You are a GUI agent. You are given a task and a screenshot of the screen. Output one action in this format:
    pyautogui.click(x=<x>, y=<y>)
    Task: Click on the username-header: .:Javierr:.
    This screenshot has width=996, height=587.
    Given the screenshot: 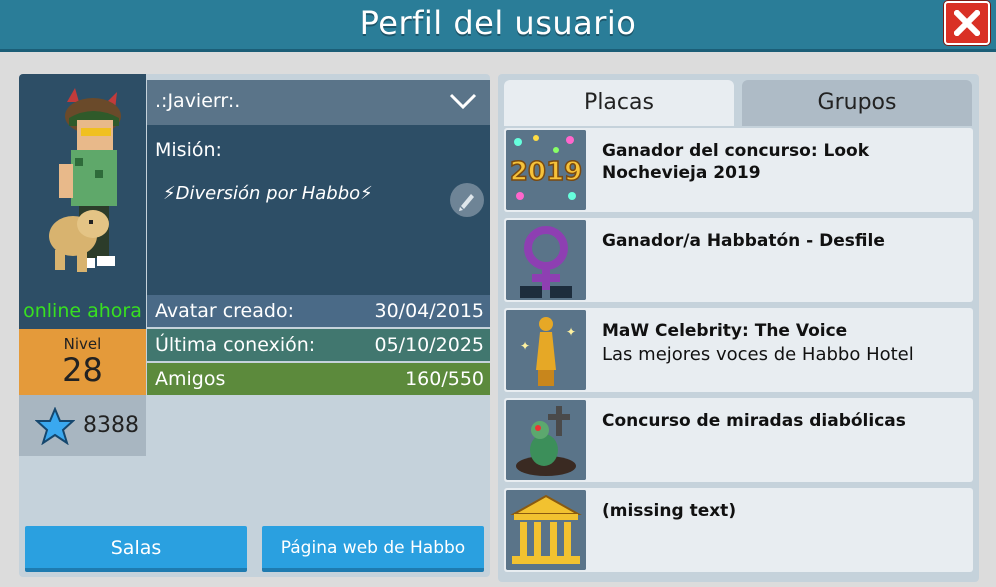 What is the action you would take?
    pyautogui.click(x=318, y=102)
    